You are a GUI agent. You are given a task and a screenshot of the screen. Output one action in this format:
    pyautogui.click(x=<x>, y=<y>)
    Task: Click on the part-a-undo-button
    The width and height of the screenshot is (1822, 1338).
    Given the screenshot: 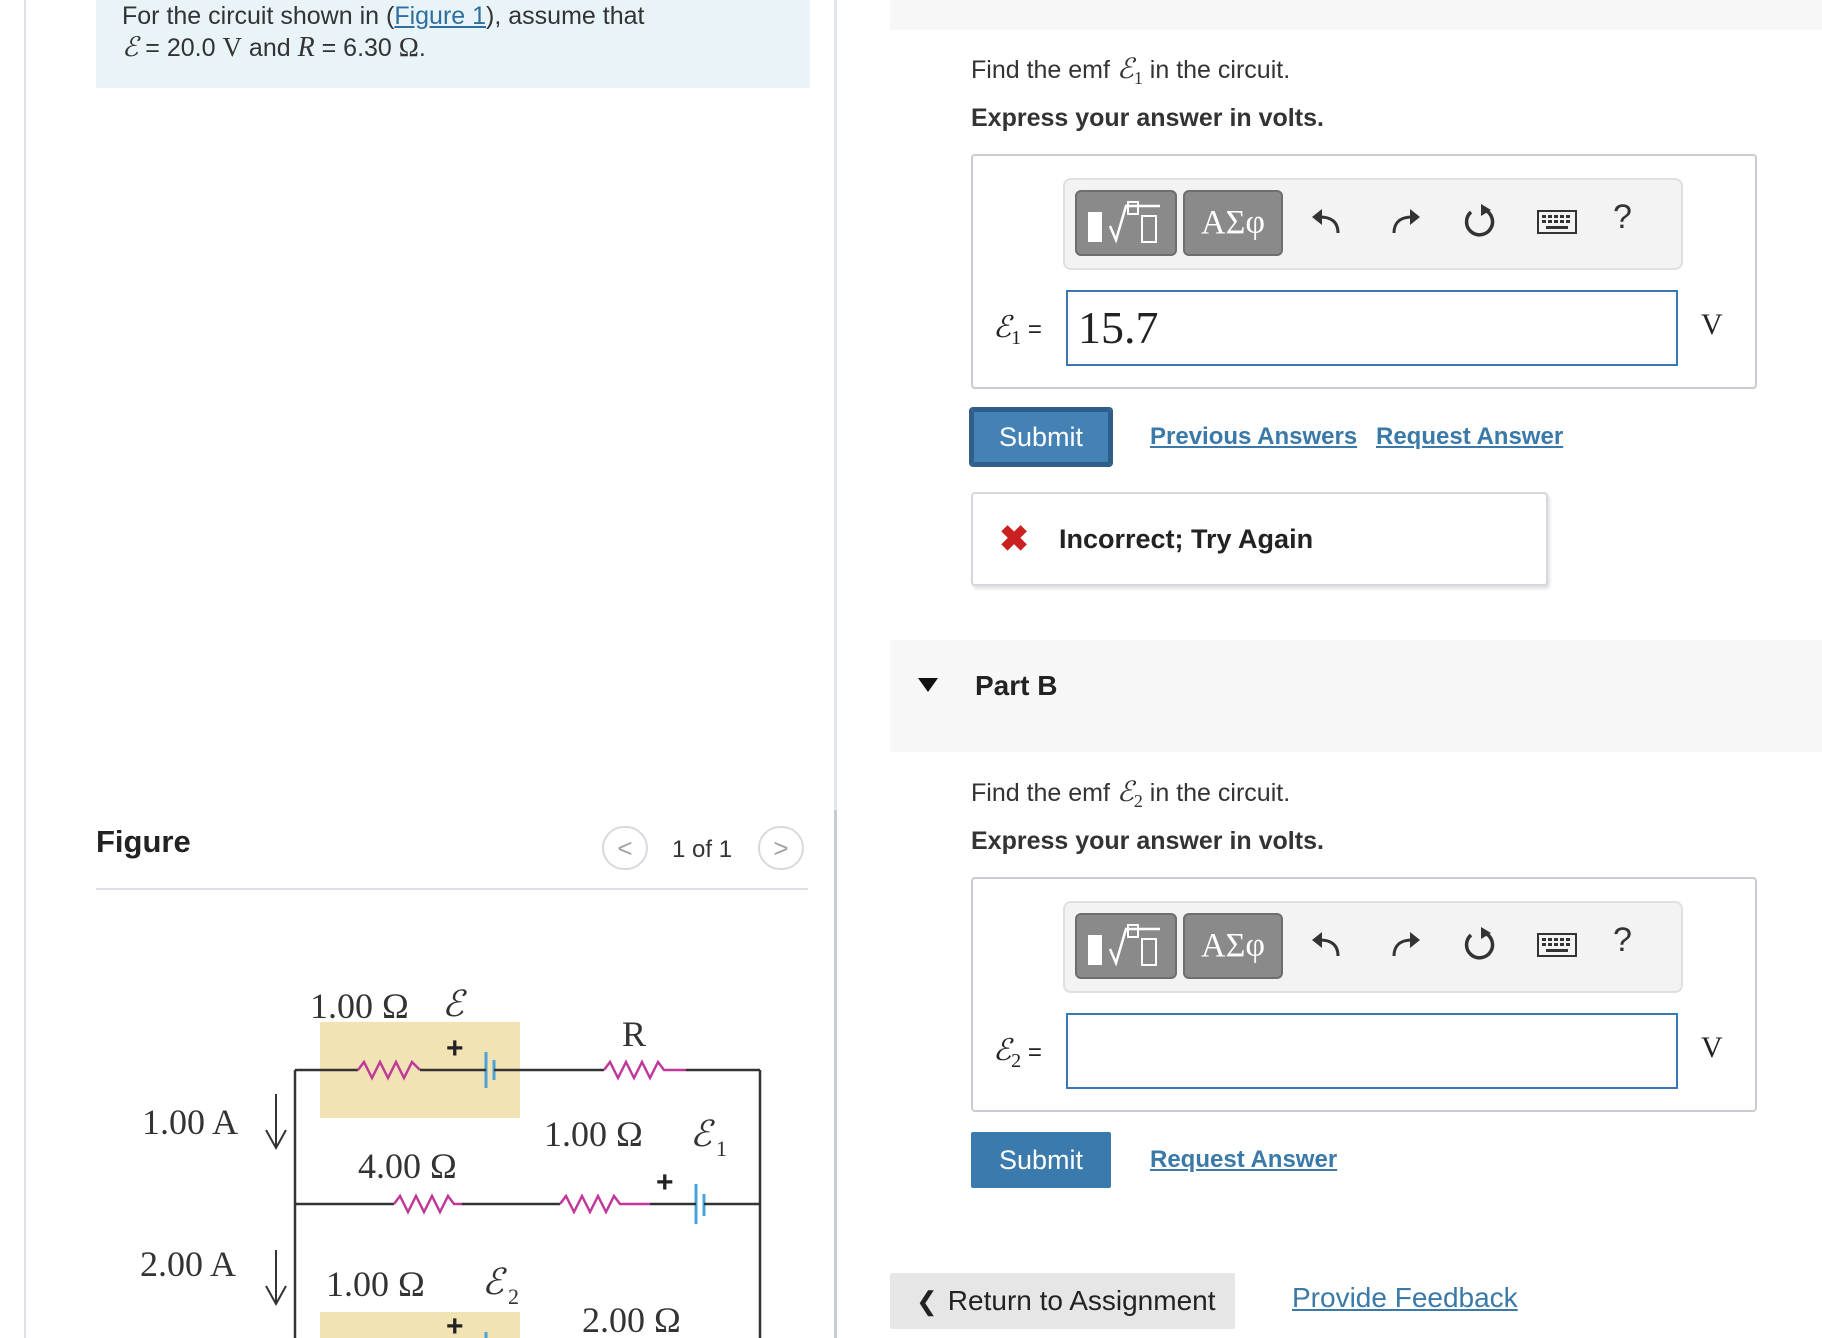 What is the action you would take?
    pyautogui.click(x=1327, y=222)
    